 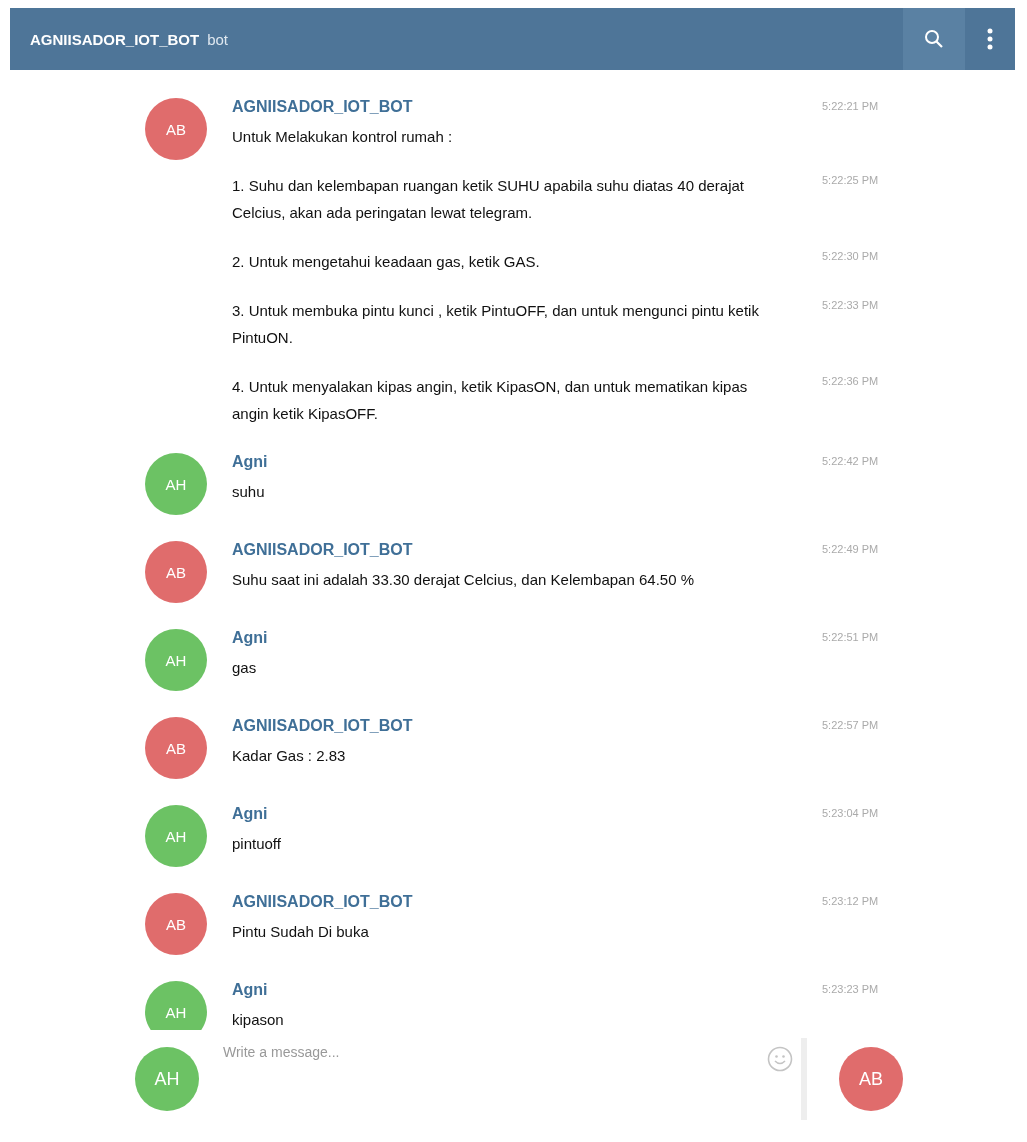 I want to click on message-time: 5:22:42 PM, so click(x=850, y=461).